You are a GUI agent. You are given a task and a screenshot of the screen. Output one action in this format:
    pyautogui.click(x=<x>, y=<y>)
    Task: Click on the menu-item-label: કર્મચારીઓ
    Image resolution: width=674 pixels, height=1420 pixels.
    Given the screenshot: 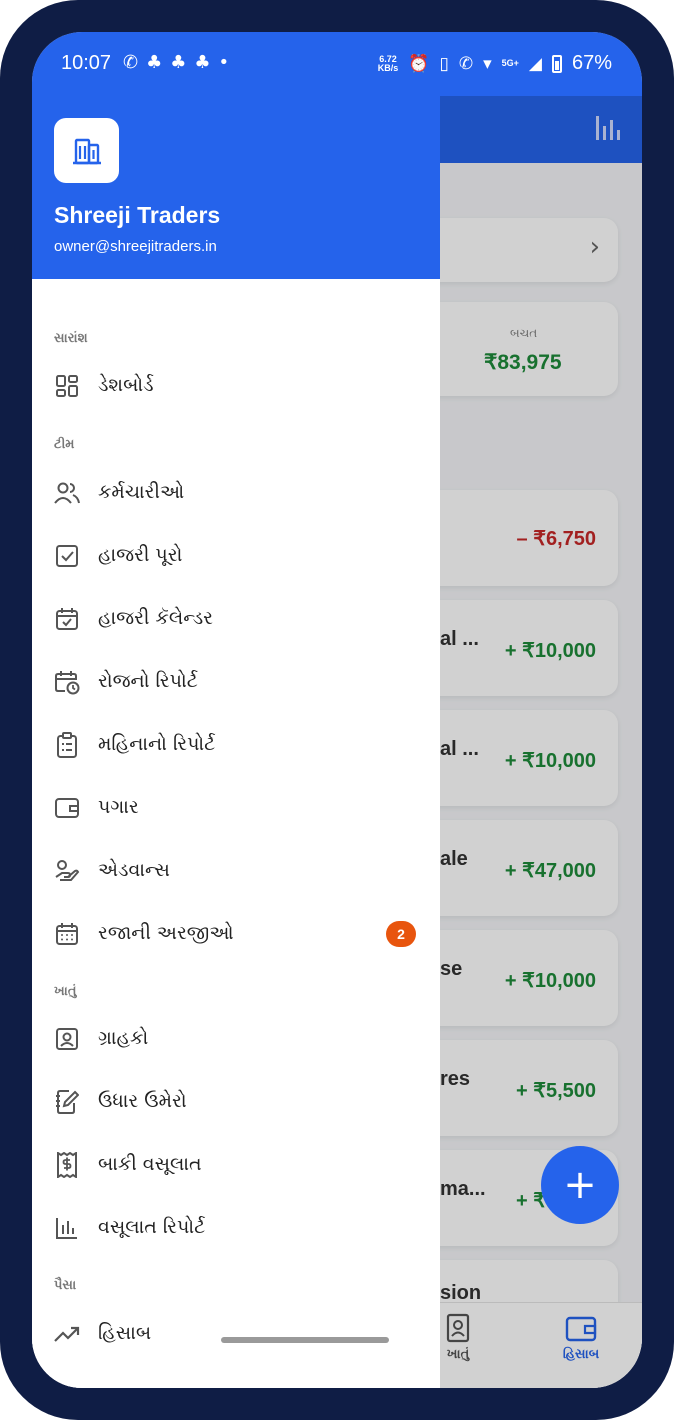 What is the action you would take?
    pyautogui.click(x=141, y=492)
    